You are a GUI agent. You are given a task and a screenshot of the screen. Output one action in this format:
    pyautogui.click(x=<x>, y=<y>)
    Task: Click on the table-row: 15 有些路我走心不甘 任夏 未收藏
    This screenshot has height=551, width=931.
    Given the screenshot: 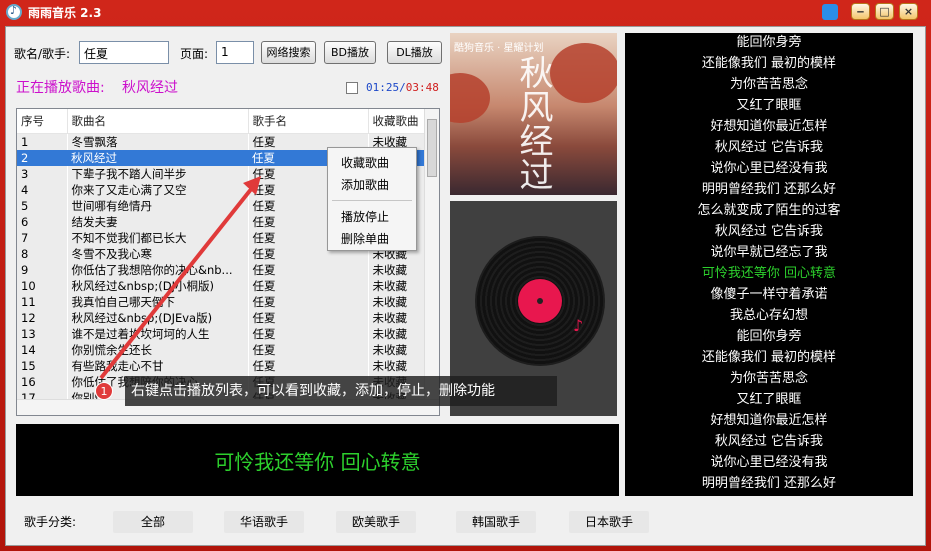 What is the action you would take?
    pyautogui.click(x=222, y=365)
    